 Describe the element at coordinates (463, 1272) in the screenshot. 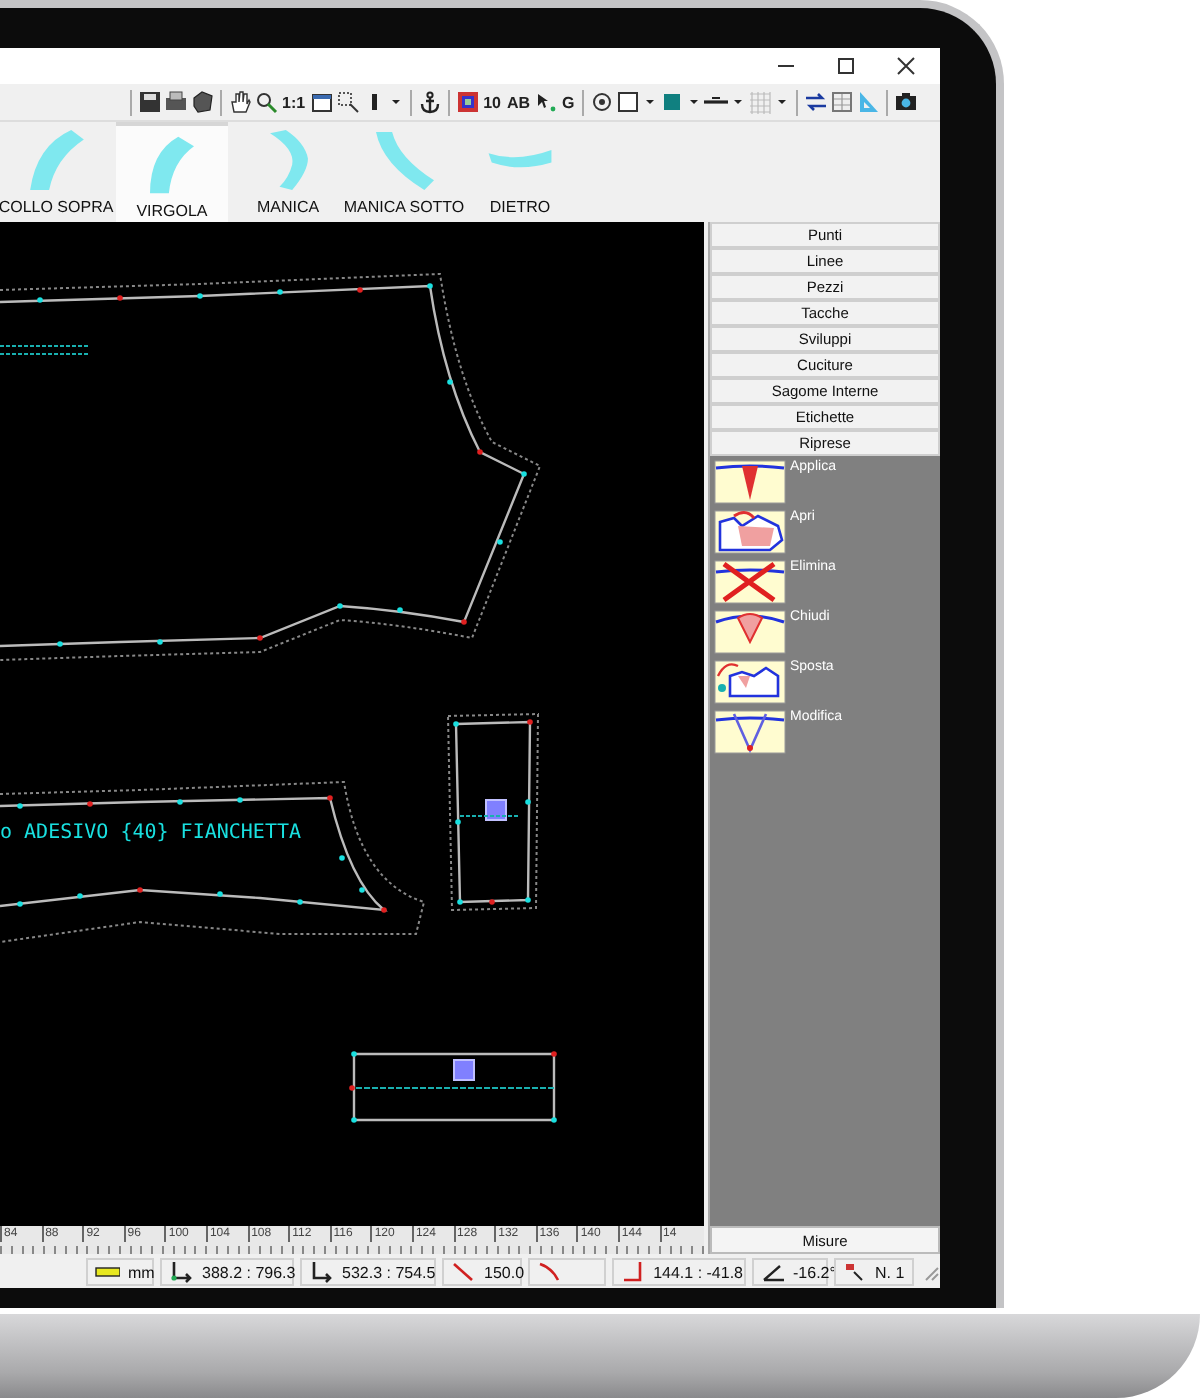

I see `length-status-icon` at that location.